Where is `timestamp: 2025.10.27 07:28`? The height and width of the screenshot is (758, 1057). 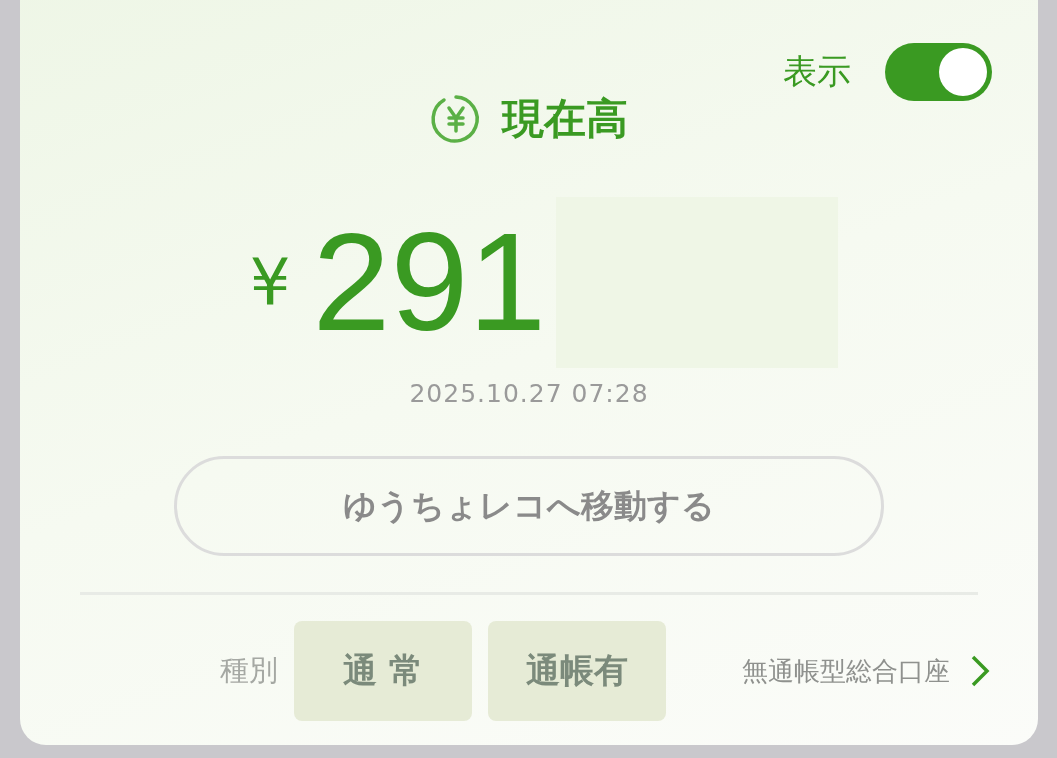 timestamp: 2025.10.27 07:28 is located at coordinates (529, 393).